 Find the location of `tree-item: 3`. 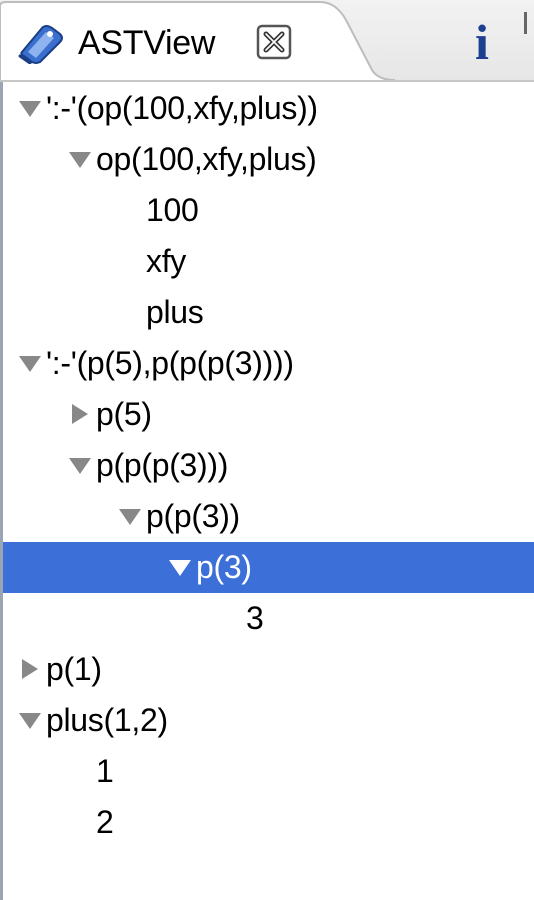

tree-item: 3 is located at coordinates (268, 618).